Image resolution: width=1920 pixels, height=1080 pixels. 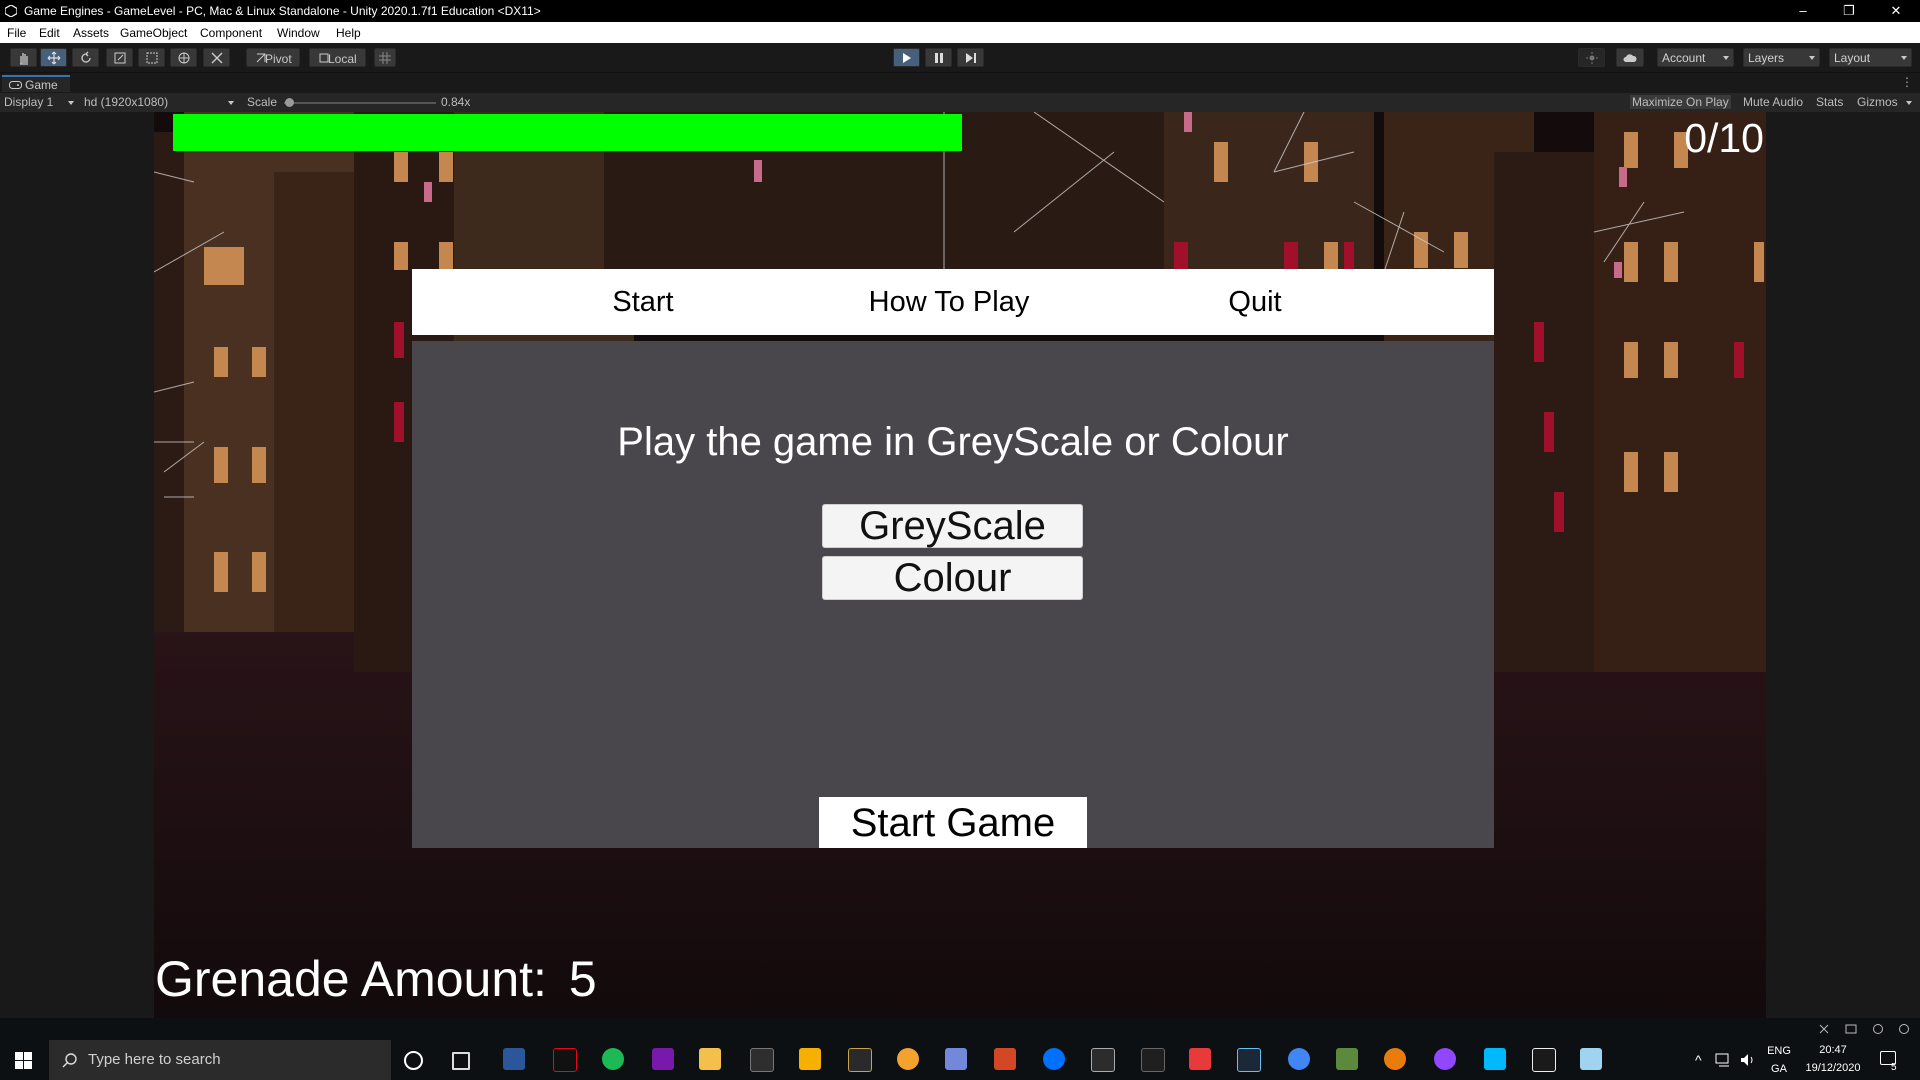 I want to click on rotate-icon, so click(x=85, y=57).